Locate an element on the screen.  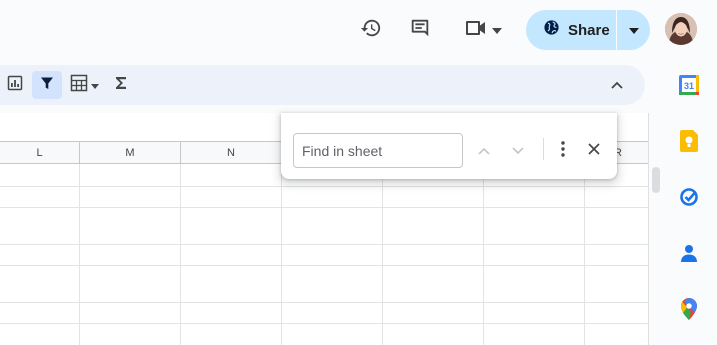
globe-icon is located at coordinates (551, 30).